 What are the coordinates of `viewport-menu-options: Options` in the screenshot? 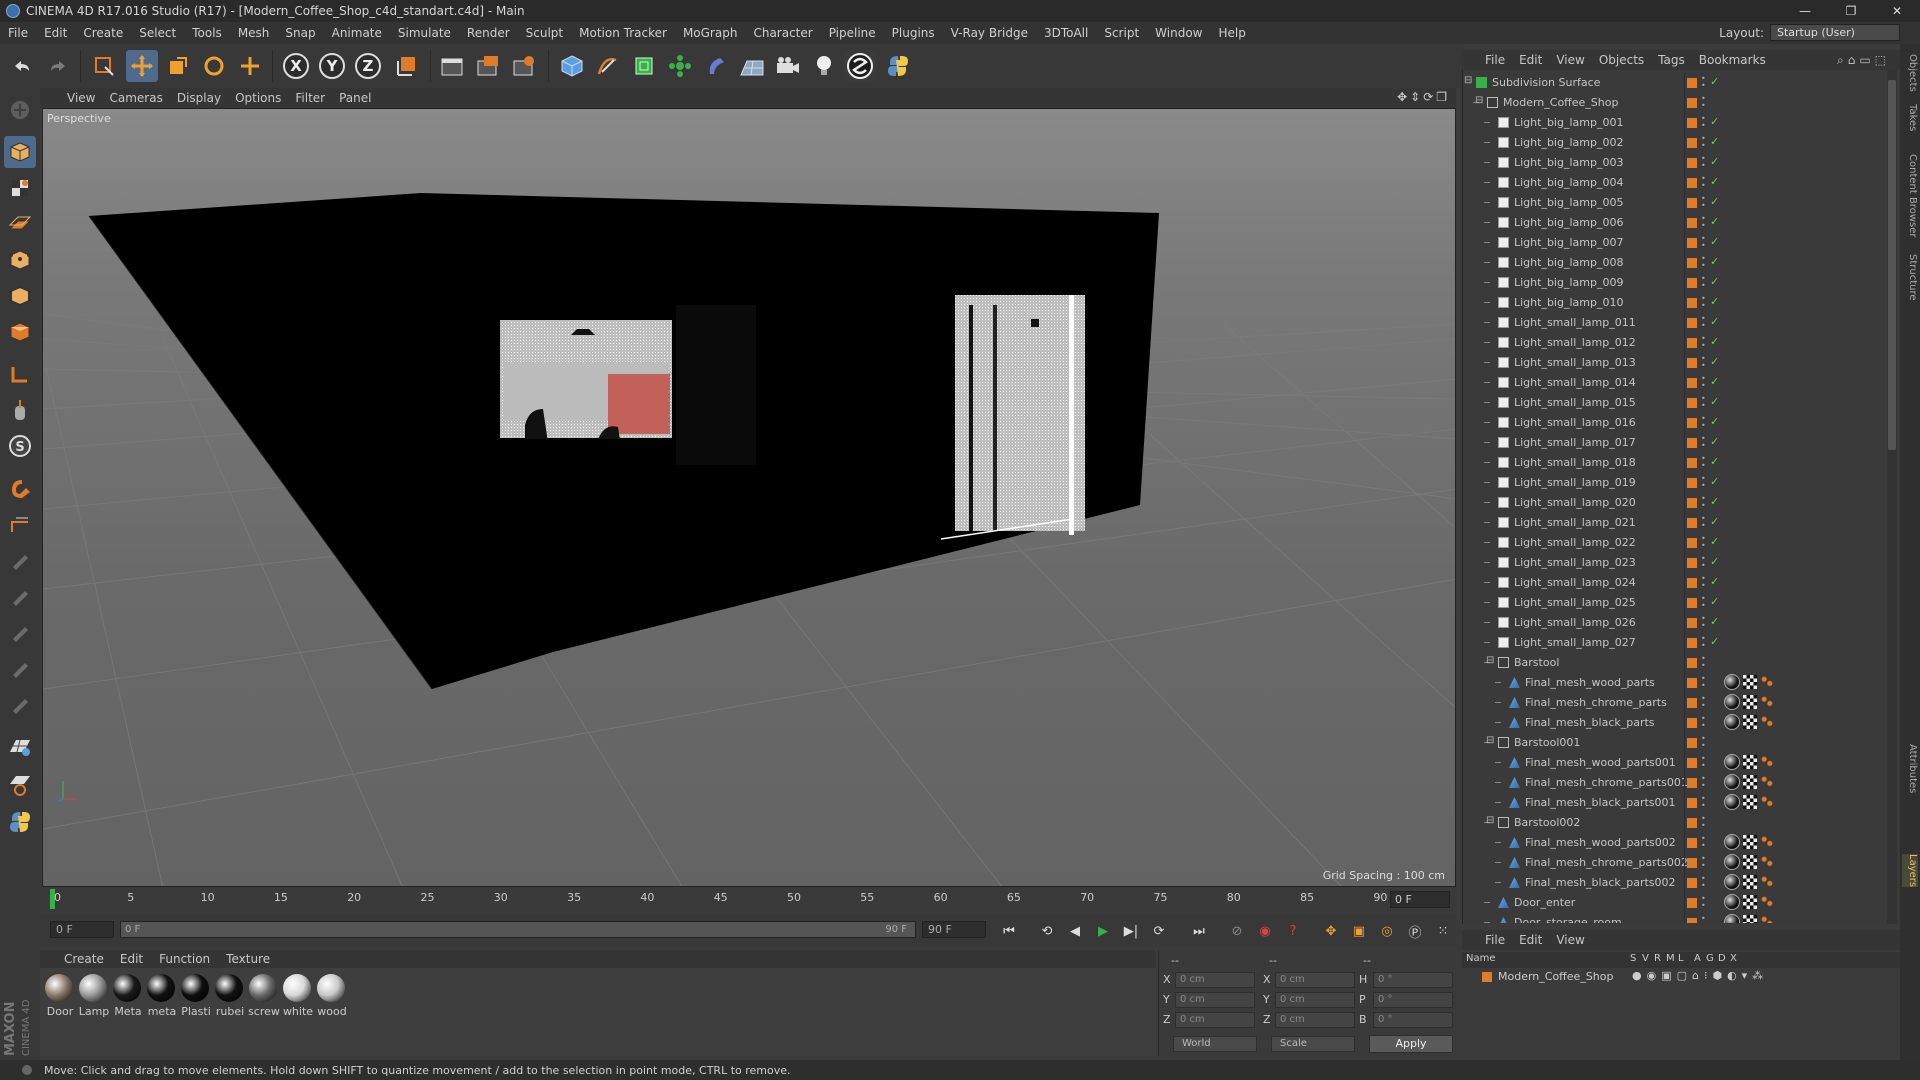 It's located at (258, 98).